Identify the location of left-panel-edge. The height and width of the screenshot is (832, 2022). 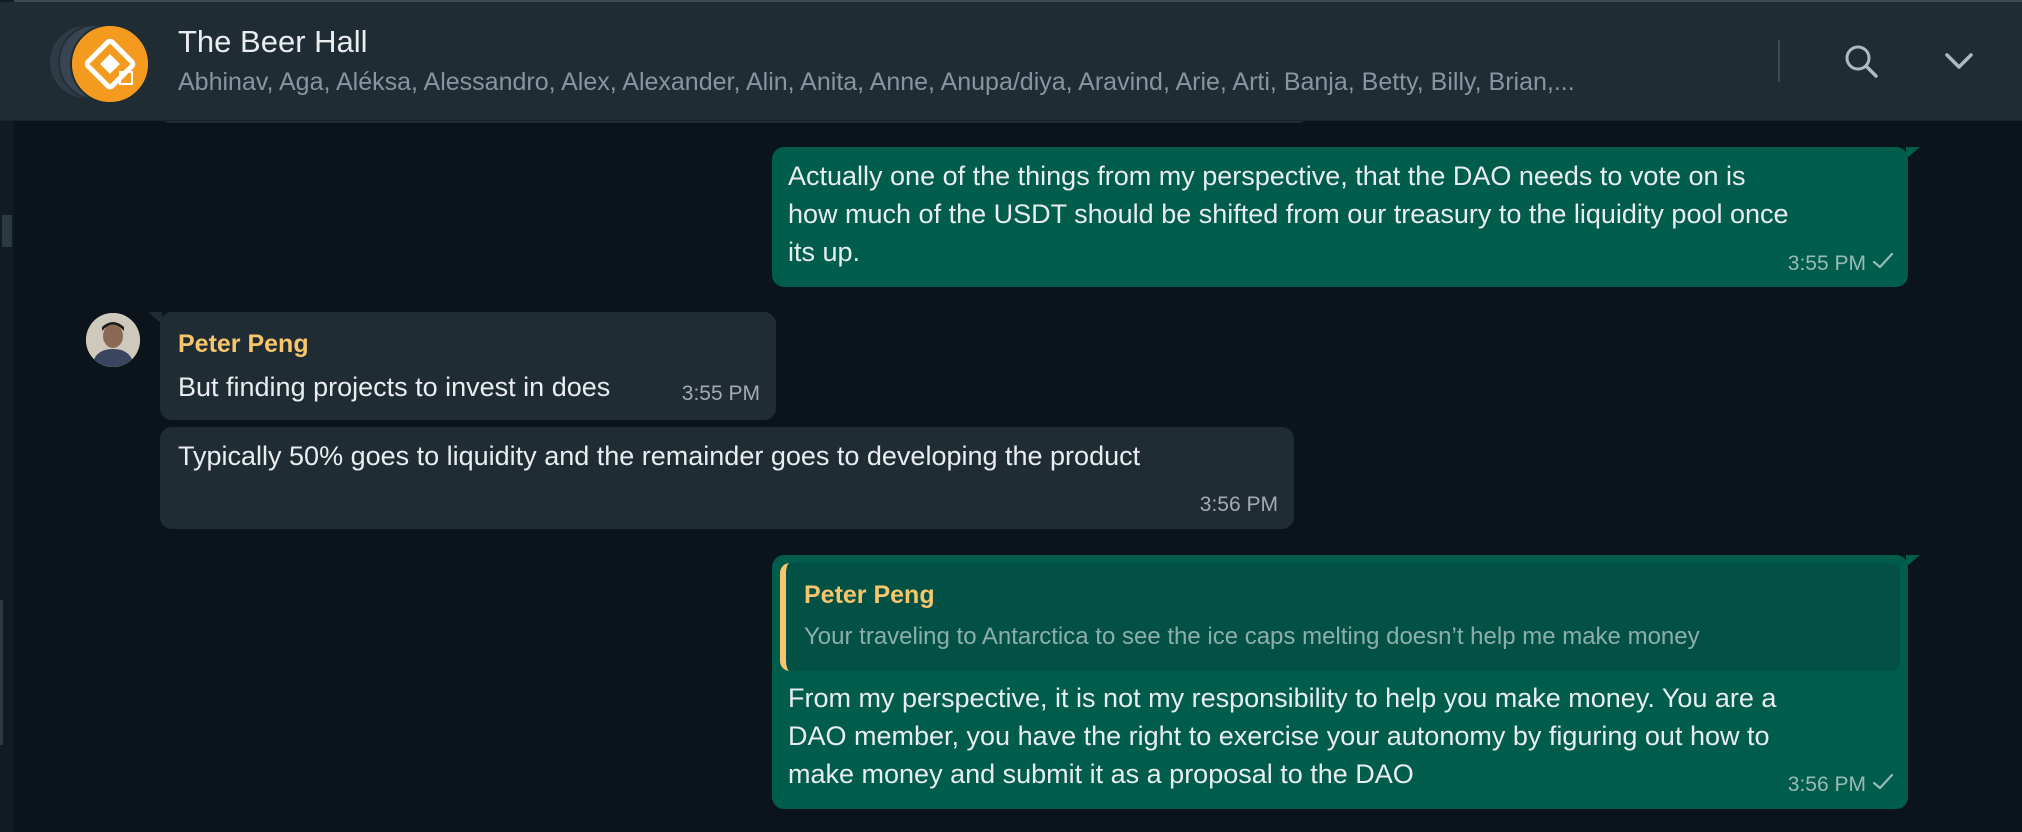
(7, 416).